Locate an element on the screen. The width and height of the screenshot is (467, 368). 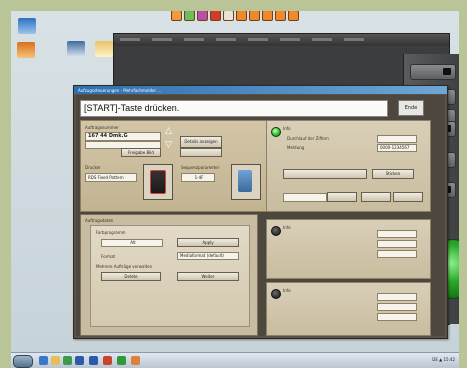
printer-image-button is located at coordinates (158, 182).